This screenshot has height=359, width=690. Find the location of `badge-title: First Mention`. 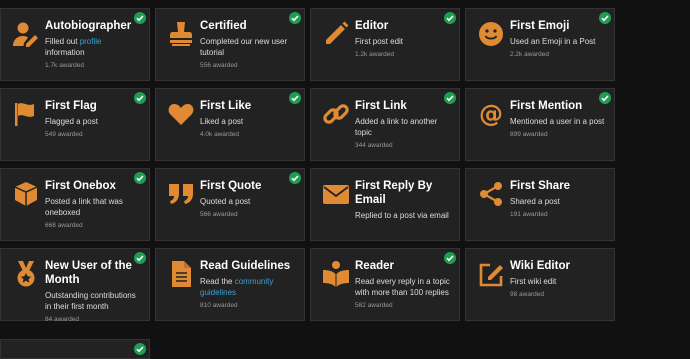

badge-title: First Mention is located at coordinates (546, 106).